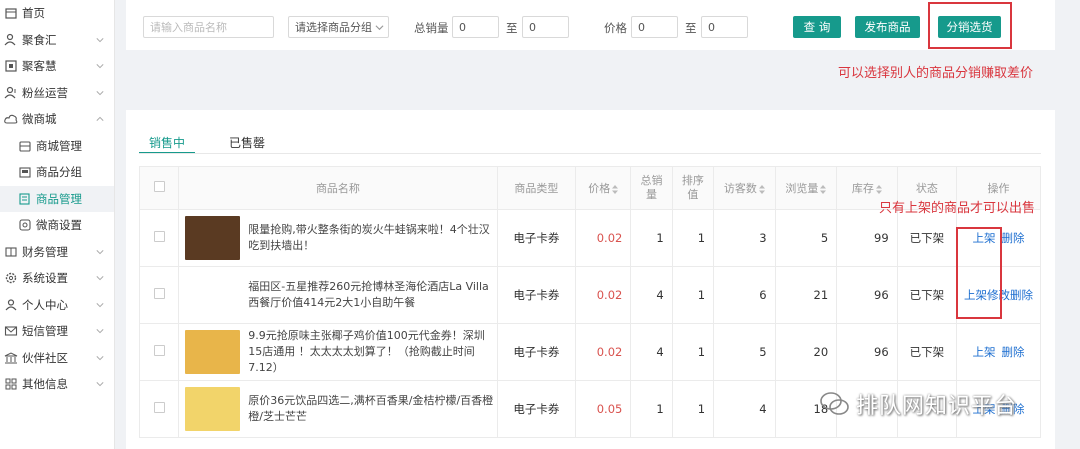  I want to click on sidebar-item-14: 其他信息, so click(57, 384).